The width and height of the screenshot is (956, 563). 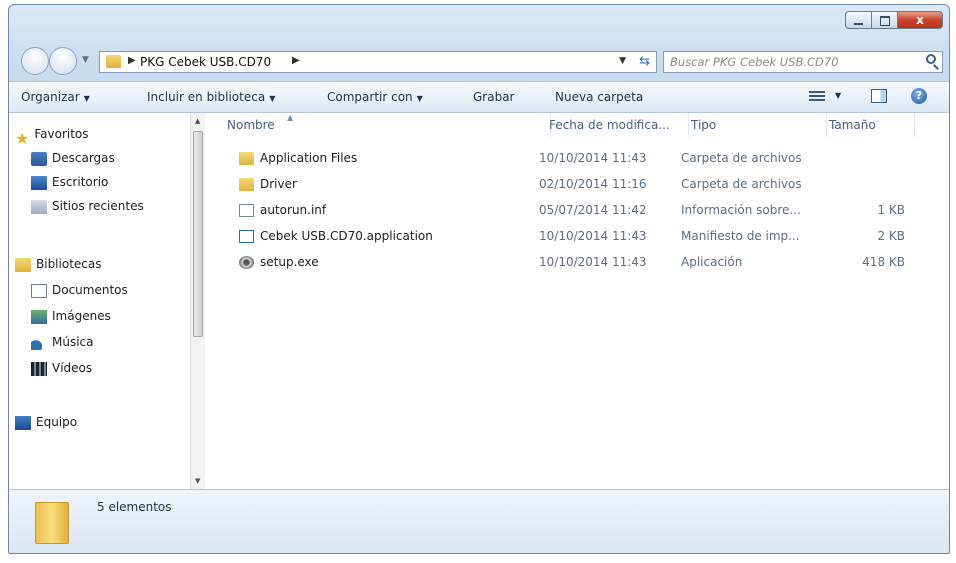 What do you see at coordinates (278, 184) in the screenshot?
I see `file-name: Driver` at bounding box center [278, 184].